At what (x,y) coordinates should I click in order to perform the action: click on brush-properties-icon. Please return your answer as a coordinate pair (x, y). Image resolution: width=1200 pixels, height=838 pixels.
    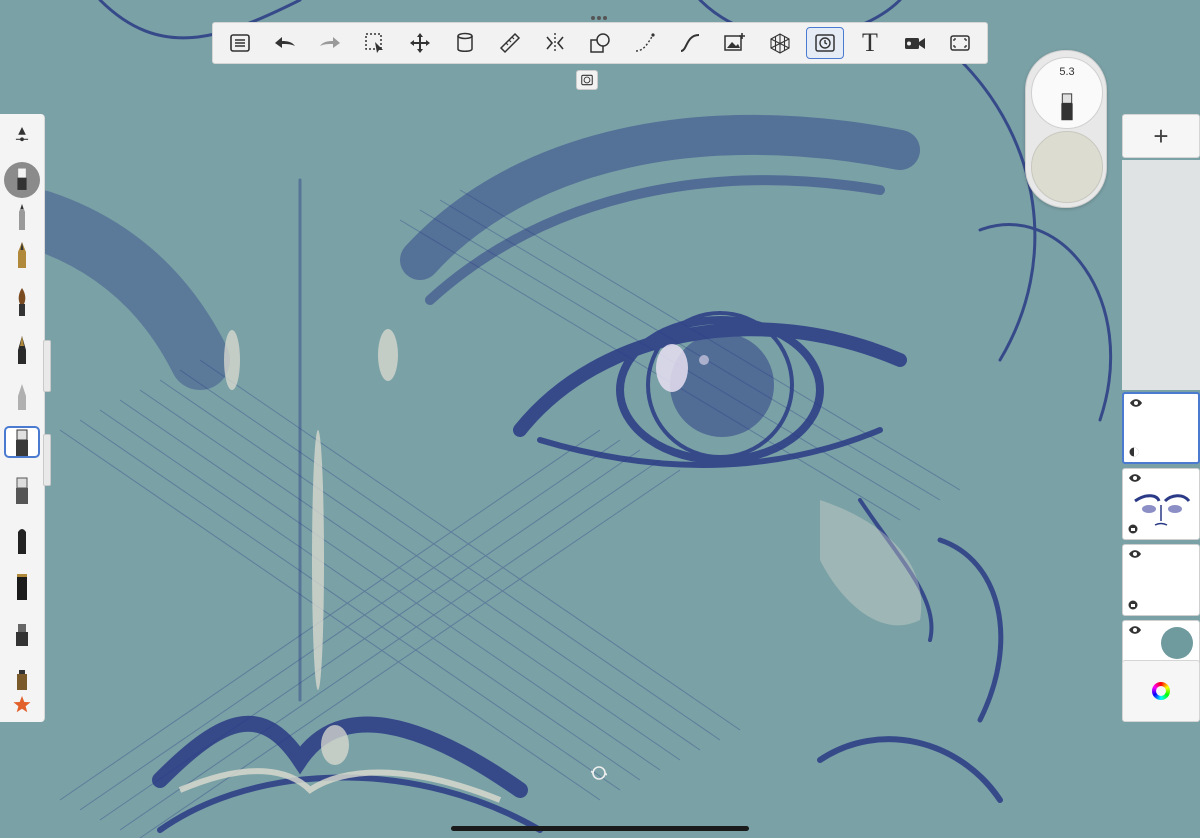
    Looking at the image, I should click on (22, 134).